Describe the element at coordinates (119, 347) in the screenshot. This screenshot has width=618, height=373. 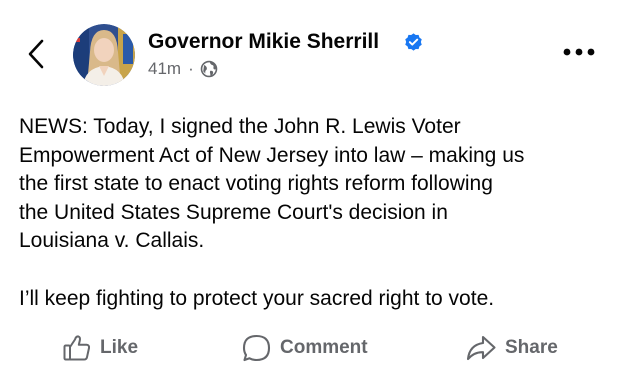
I see `like-label: Like` at that location.